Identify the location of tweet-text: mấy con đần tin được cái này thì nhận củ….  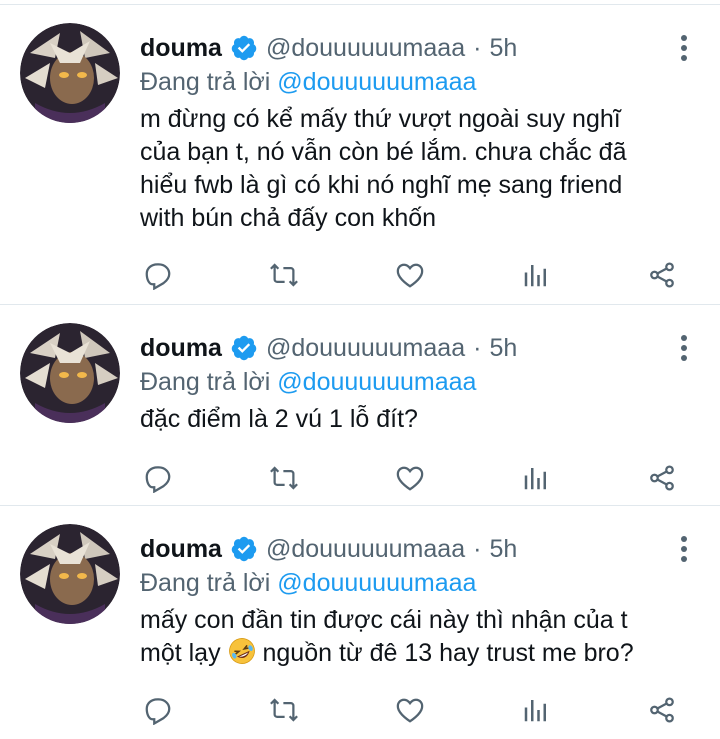
(400, 637).